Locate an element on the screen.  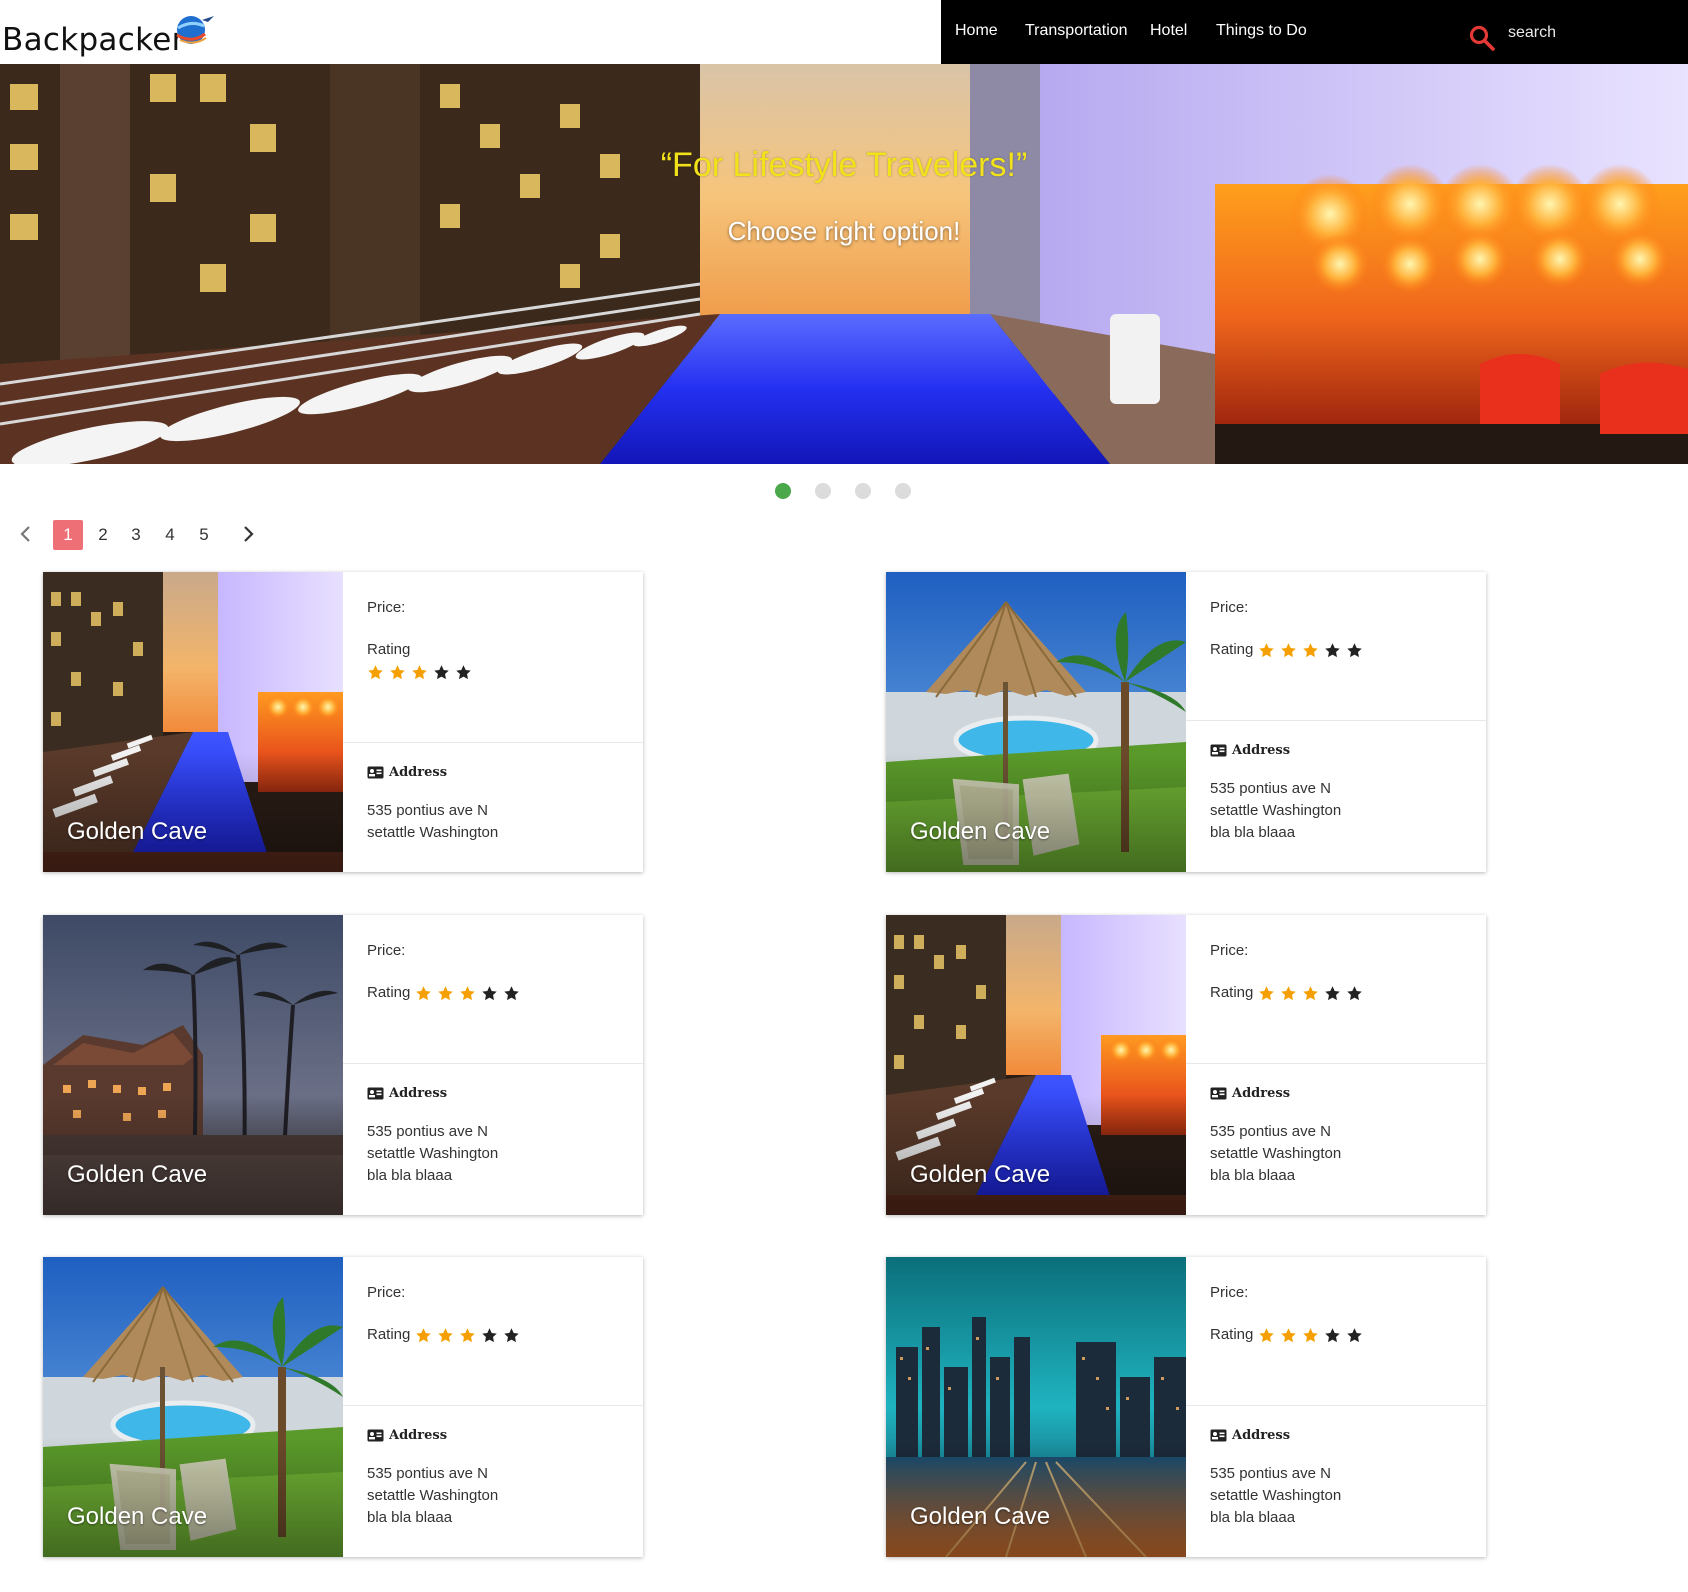
hero-quote: “For Lifestyle Travelers!” is located at coordinates (844, 165).